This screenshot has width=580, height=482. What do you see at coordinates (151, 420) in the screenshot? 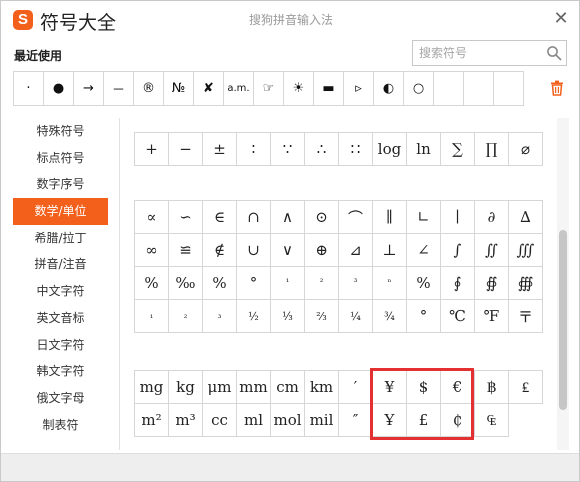
I see `symbol-cell: m²` at bounding box center [151, 420].